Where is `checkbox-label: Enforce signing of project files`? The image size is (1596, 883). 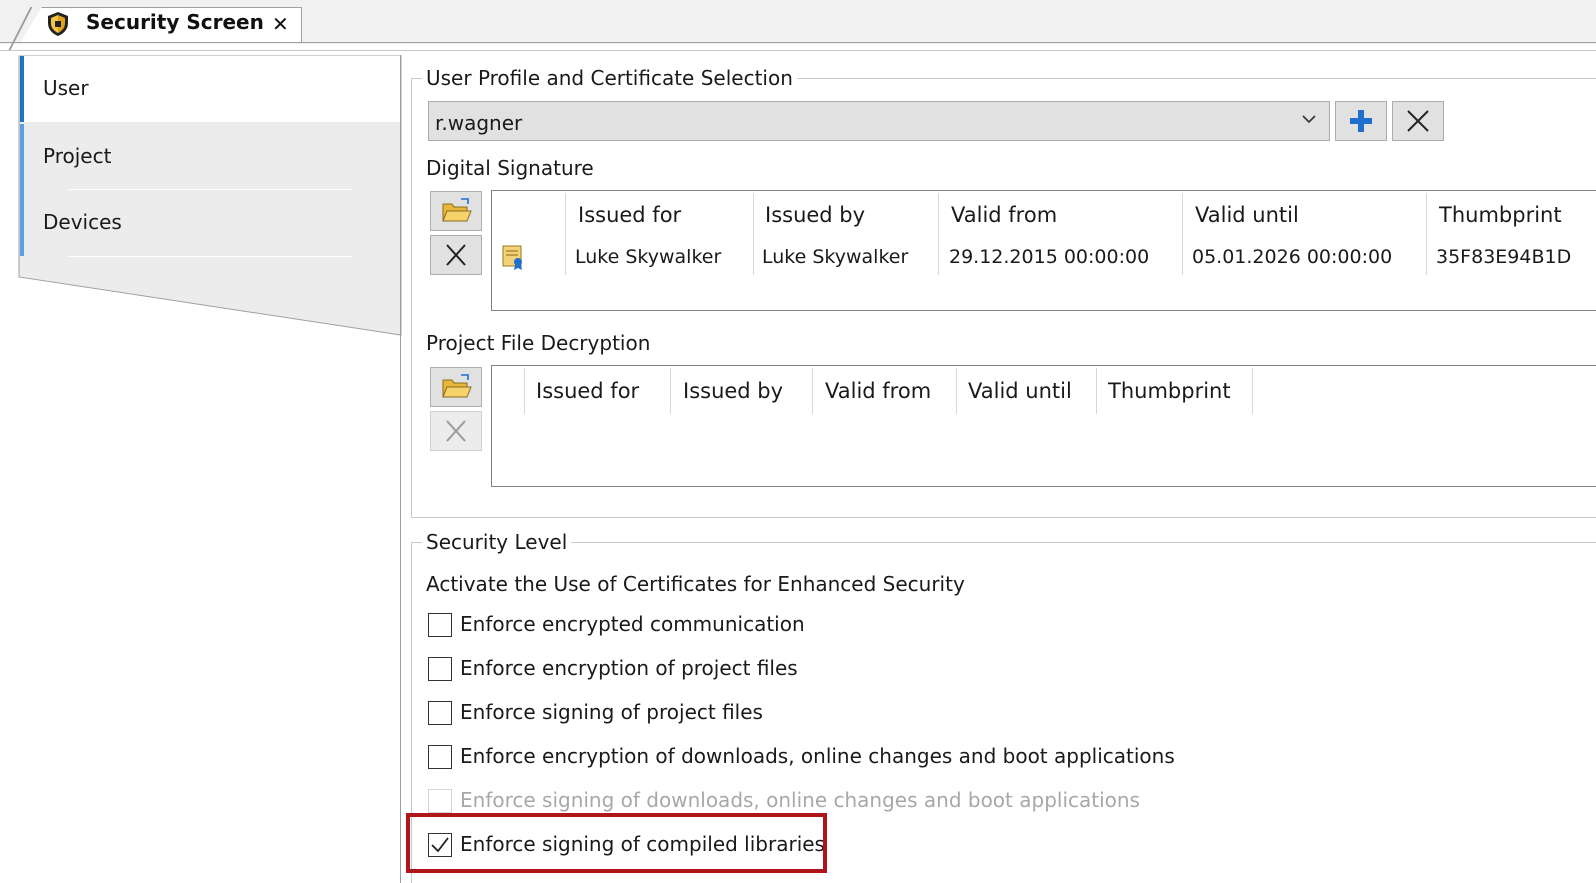 checkbox-label: Enforce signing of project files is located at coordinates (611, 712).